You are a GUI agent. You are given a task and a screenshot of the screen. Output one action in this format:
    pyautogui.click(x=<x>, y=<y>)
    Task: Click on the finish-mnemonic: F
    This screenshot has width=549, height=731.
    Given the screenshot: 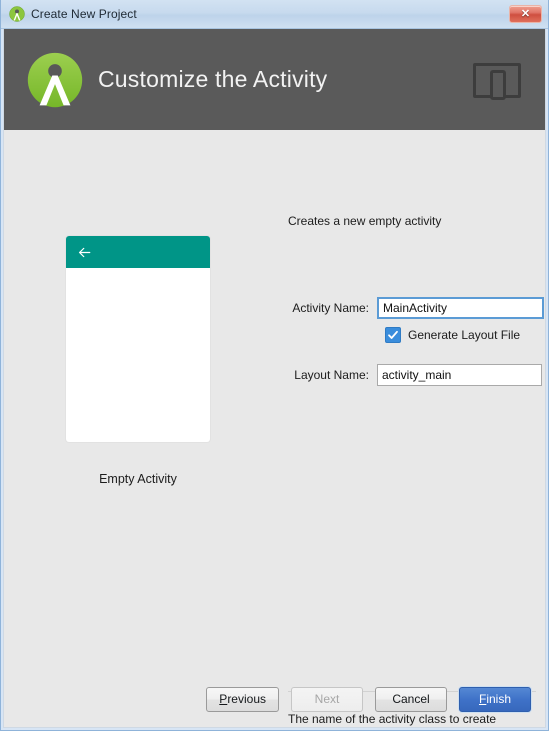 What is the action you would take?
    pyautogui.click(x=482, y=699)
    